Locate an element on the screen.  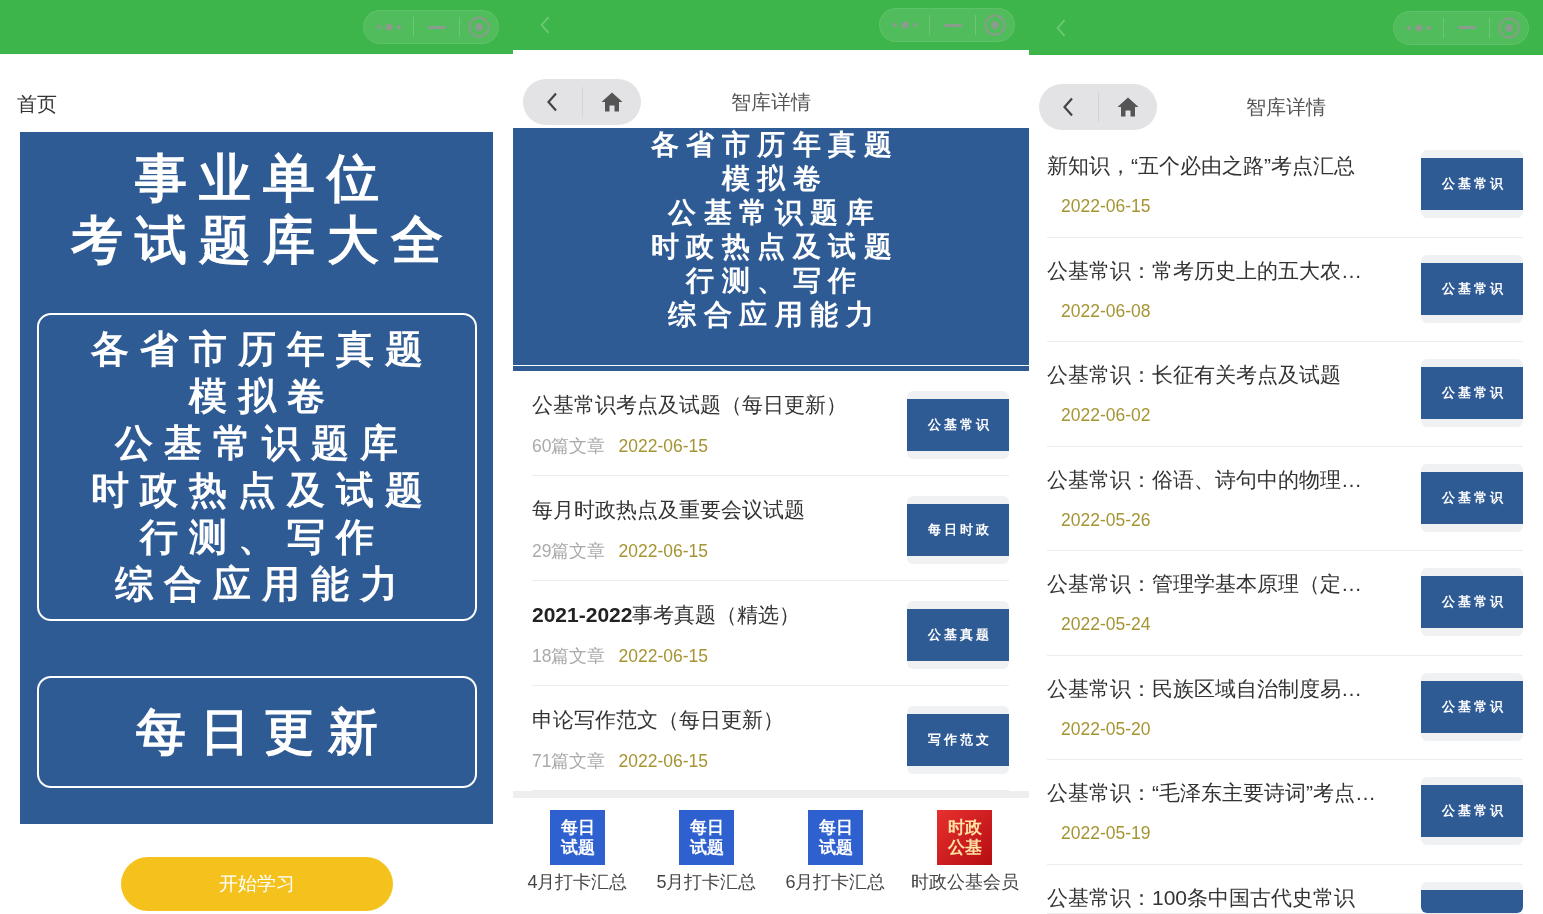
update-date: 2022-05-20 is located at coordinates (1106, 728).